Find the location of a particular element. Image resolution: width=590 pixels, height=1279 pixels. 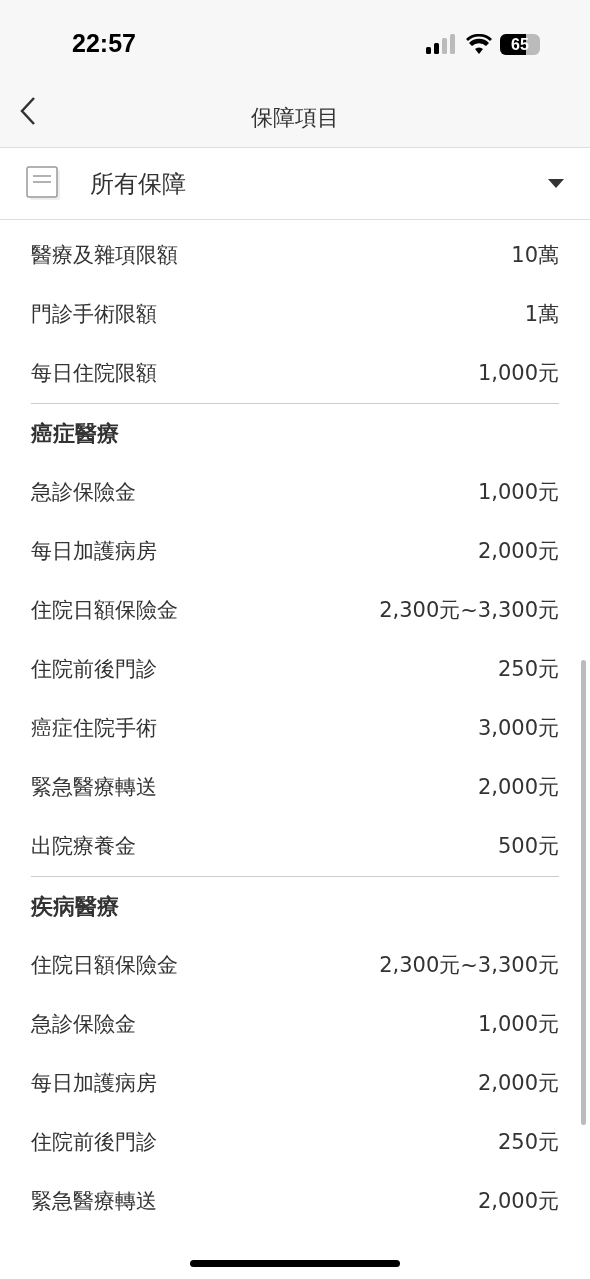

filter-dropdown: 所有保障 is located at coordinates (295, 183).